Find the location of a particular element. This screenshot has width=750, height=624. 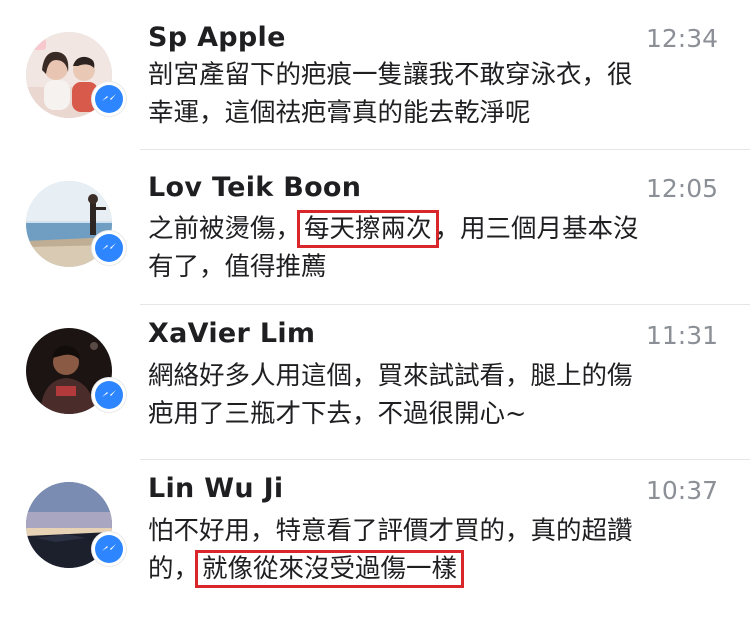

message-line: 之前被燙傷， 每天擦兩次 ，用三個月基本沒 is located at coordinates (443, 229).